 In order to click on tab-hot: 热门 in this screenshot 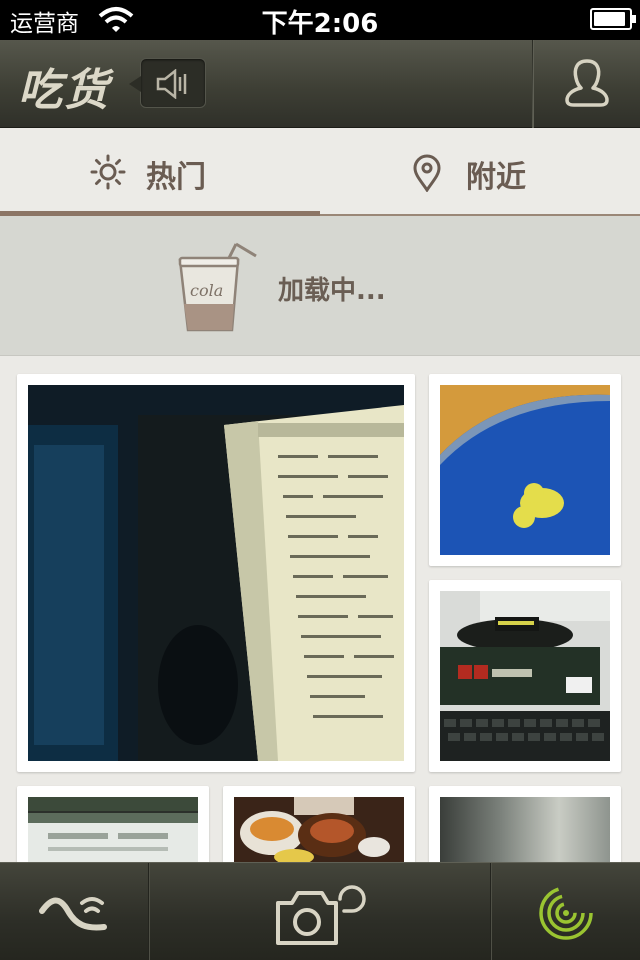, I will do `click(160, 172)`.